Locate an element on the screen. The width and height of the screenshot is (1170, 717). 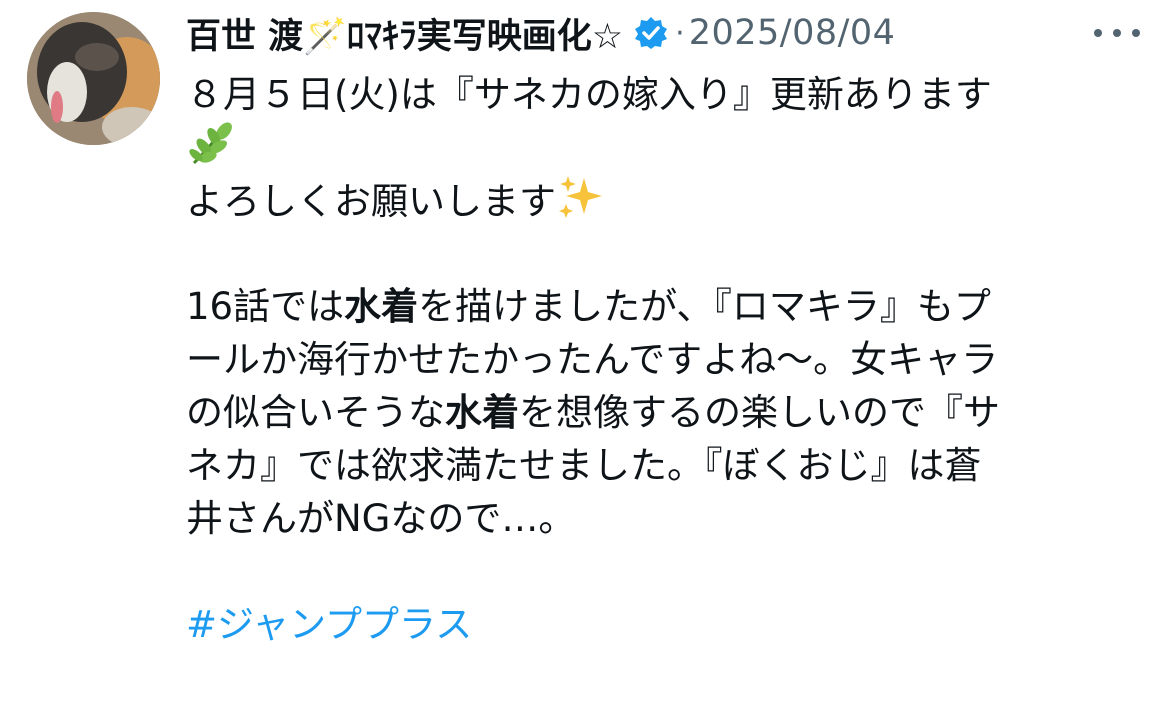
post-line-4: 16話では水着を描けましたが、『ロマキラ』もプ is located at coordinates (661, 306).